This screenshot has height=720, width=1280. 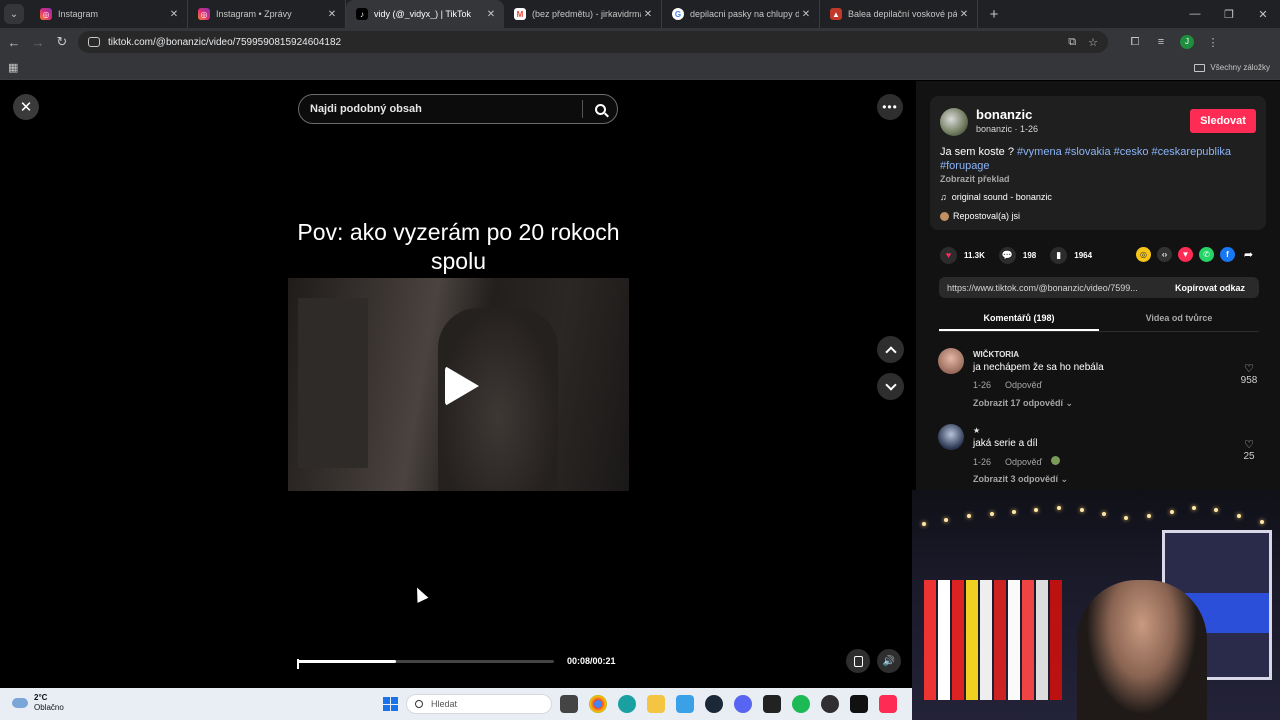 I want to click on new-tab-button: +, so click(x=994, y=14).